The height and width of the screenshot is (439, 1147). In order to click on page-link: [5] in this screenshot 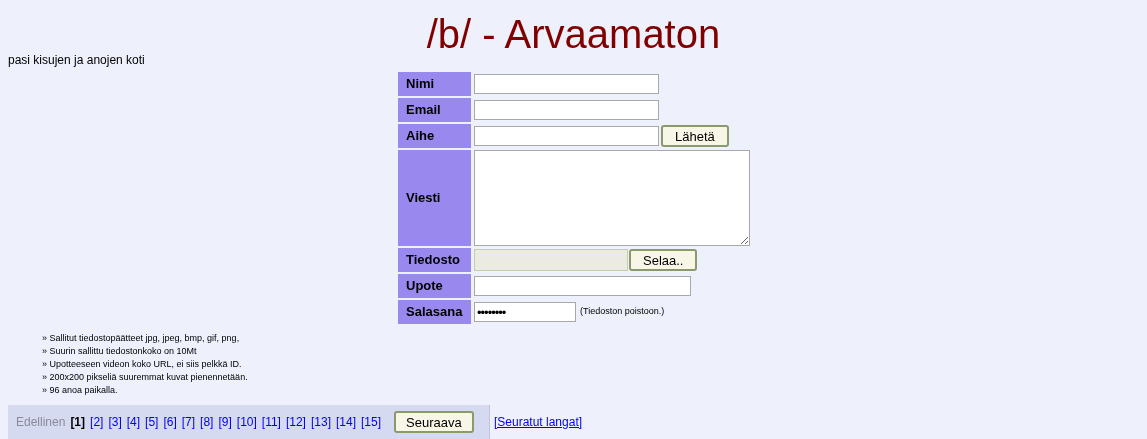, I will do `click(152, 422)`.